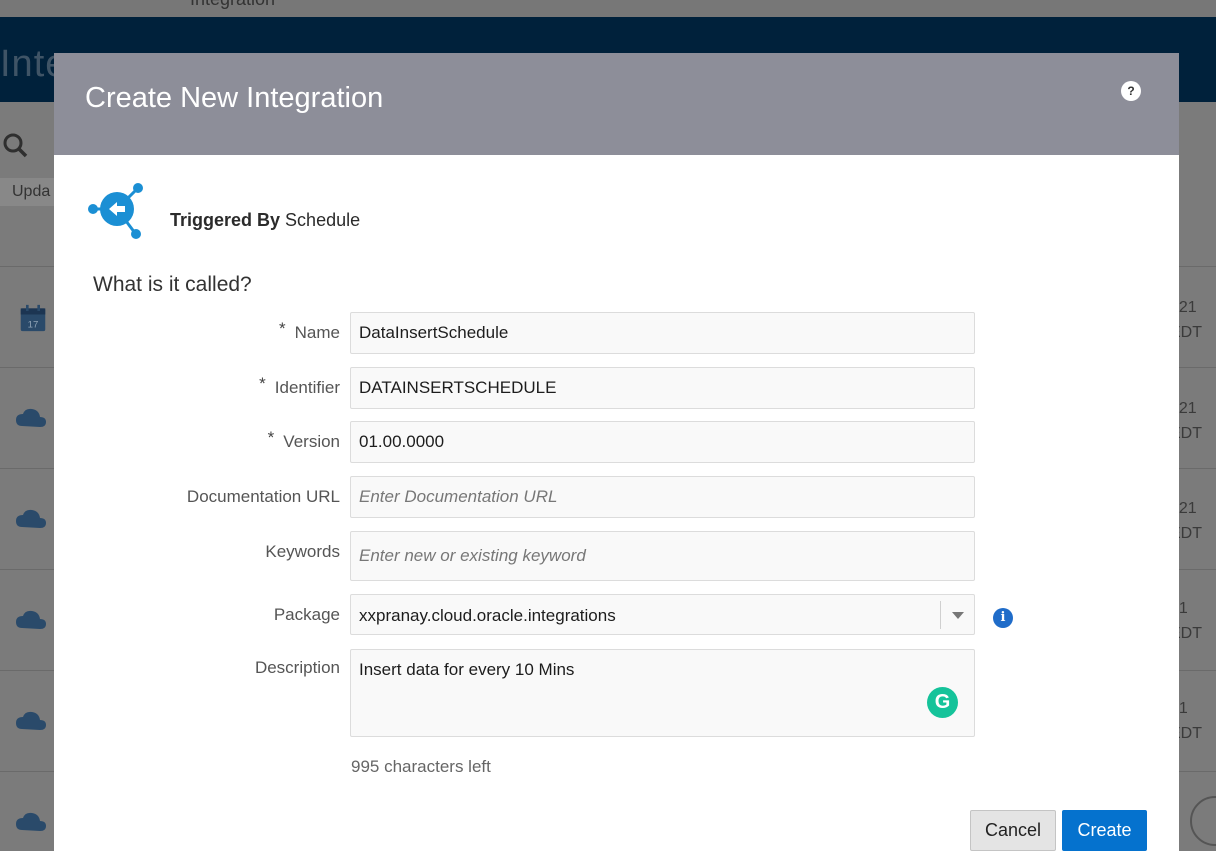  Describe the element at coordinates (306, 614) in the screenshot. I see `package-label: Package` at that location.